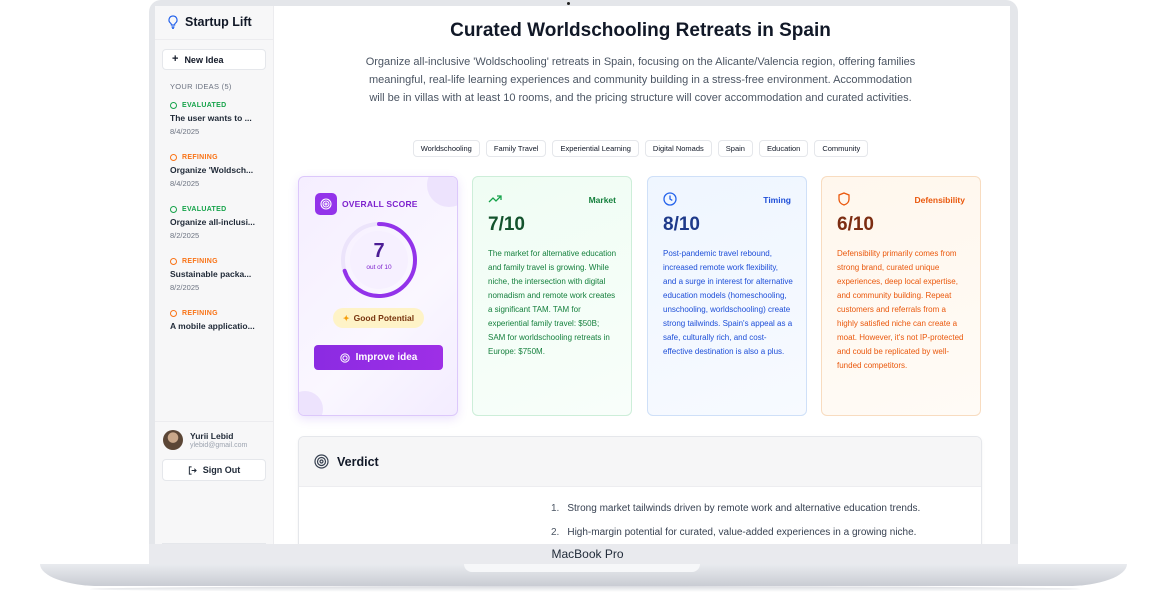  I want to click on laptop-shadow, so click(585, 589).